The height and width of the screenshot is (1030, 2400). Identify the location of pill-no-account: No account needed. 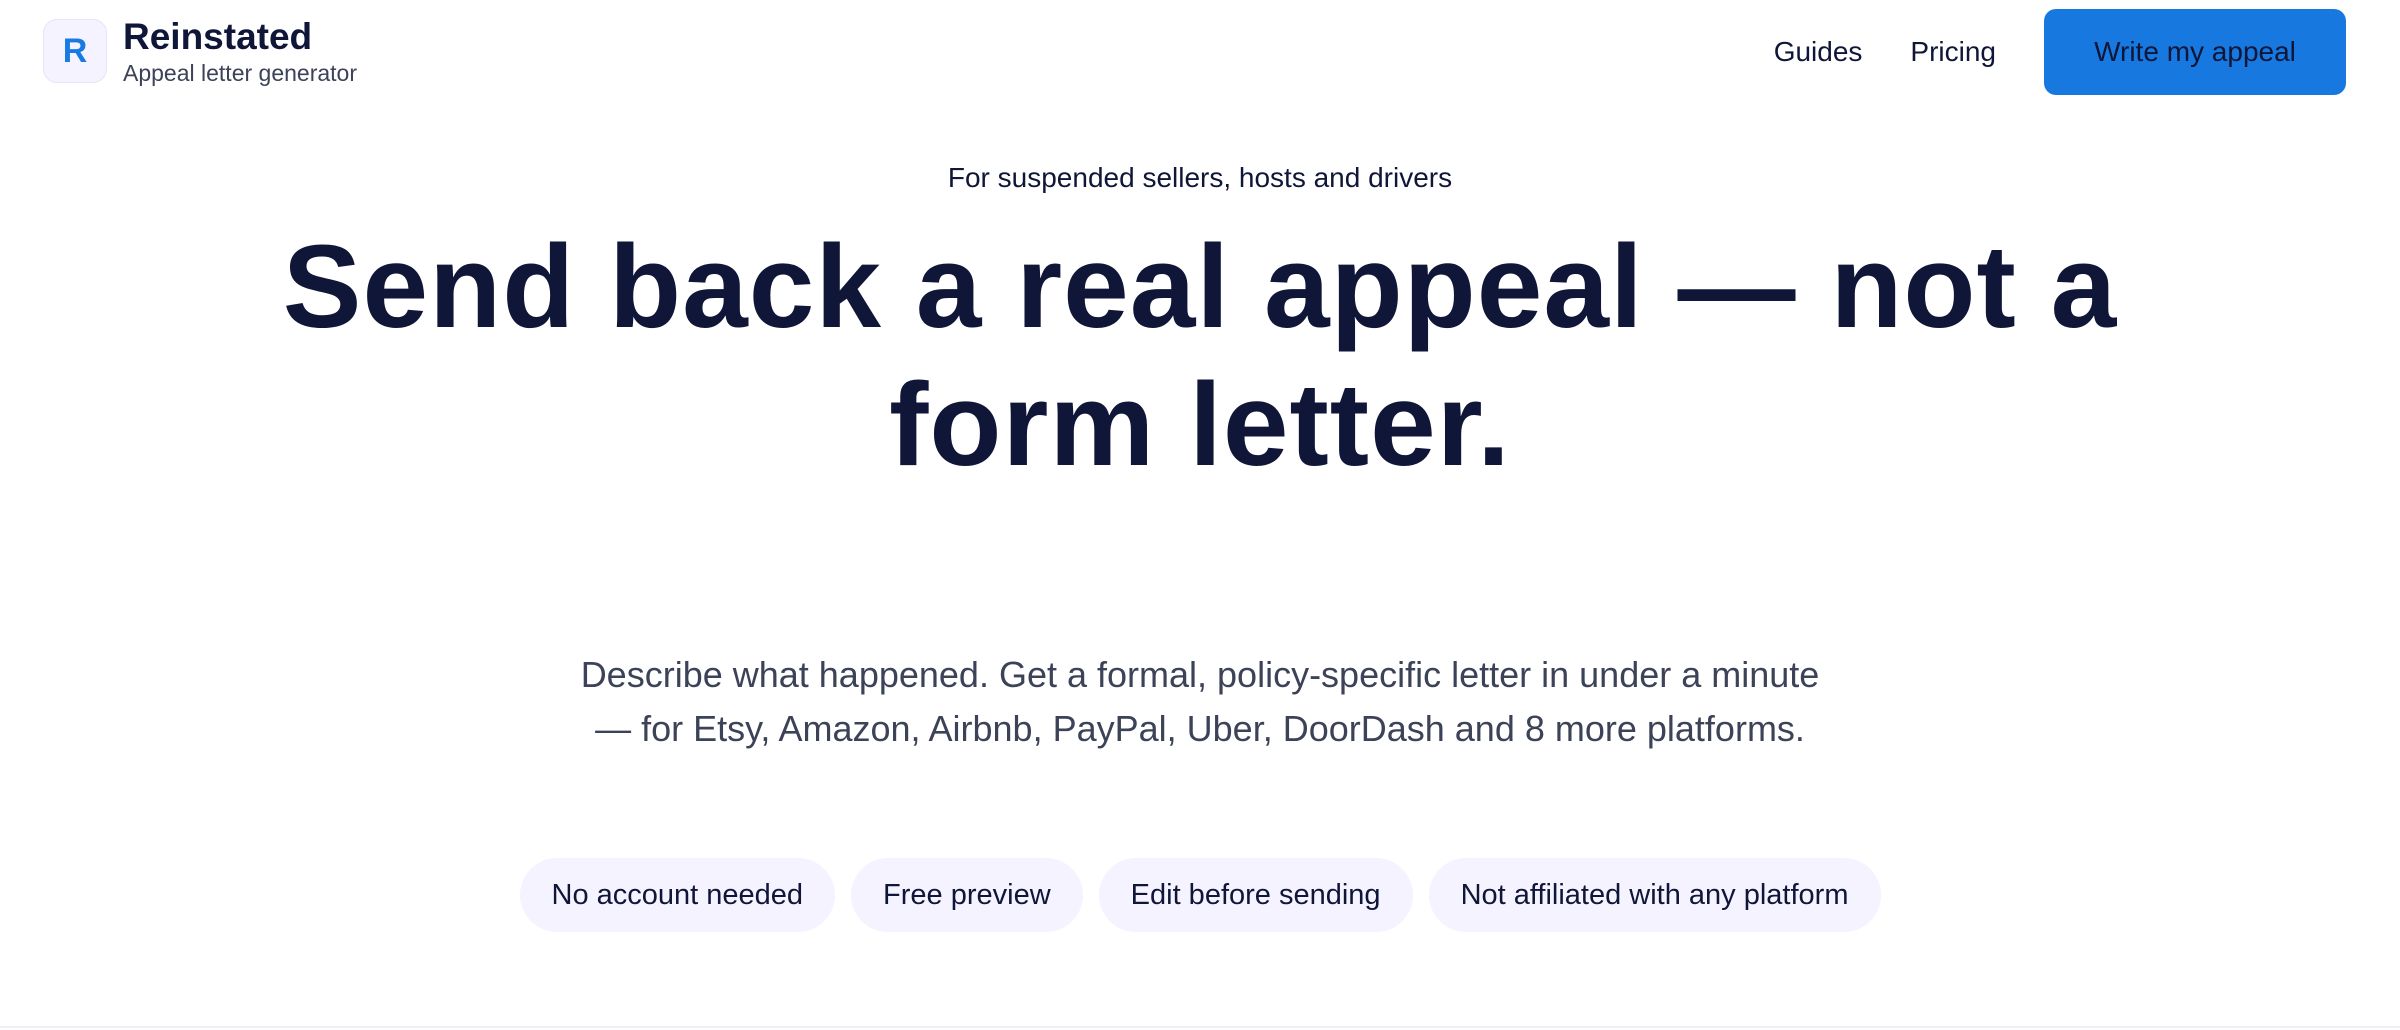
(677, 895).